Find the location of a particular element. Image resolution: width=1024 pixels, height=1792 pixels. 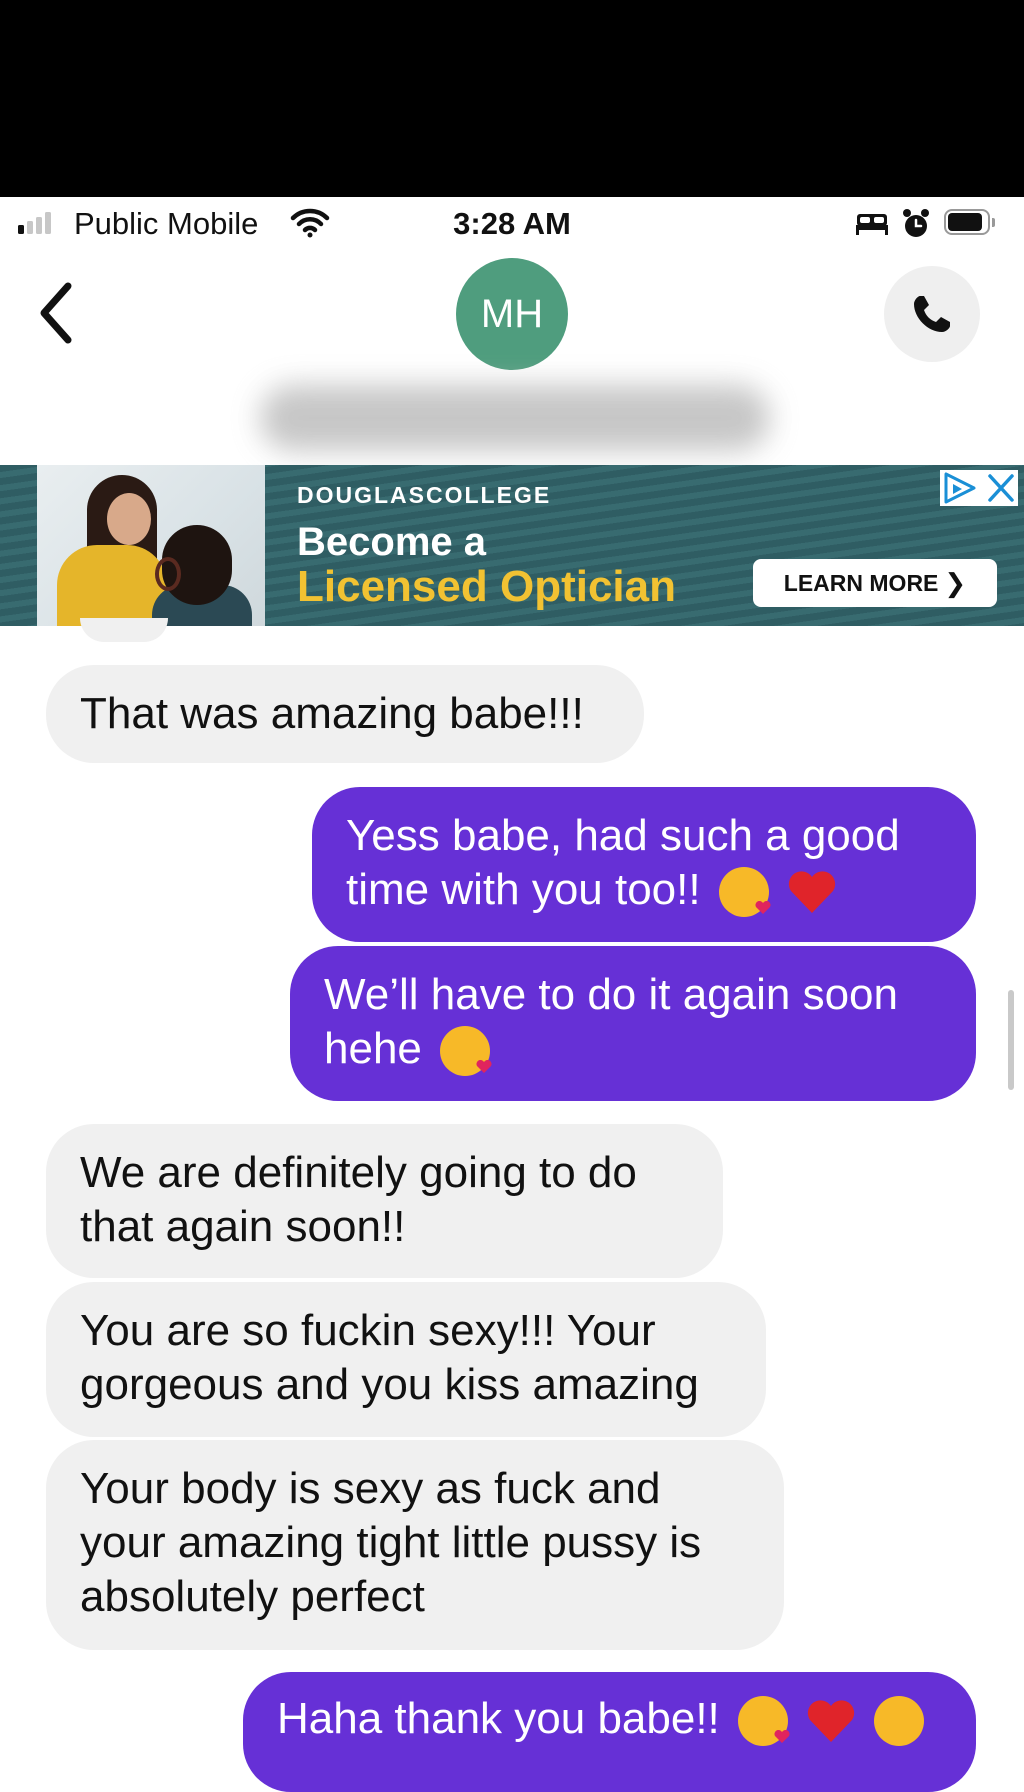

message-outgoing: Haha thank you babe!! is located at coordinates (609, 1732).